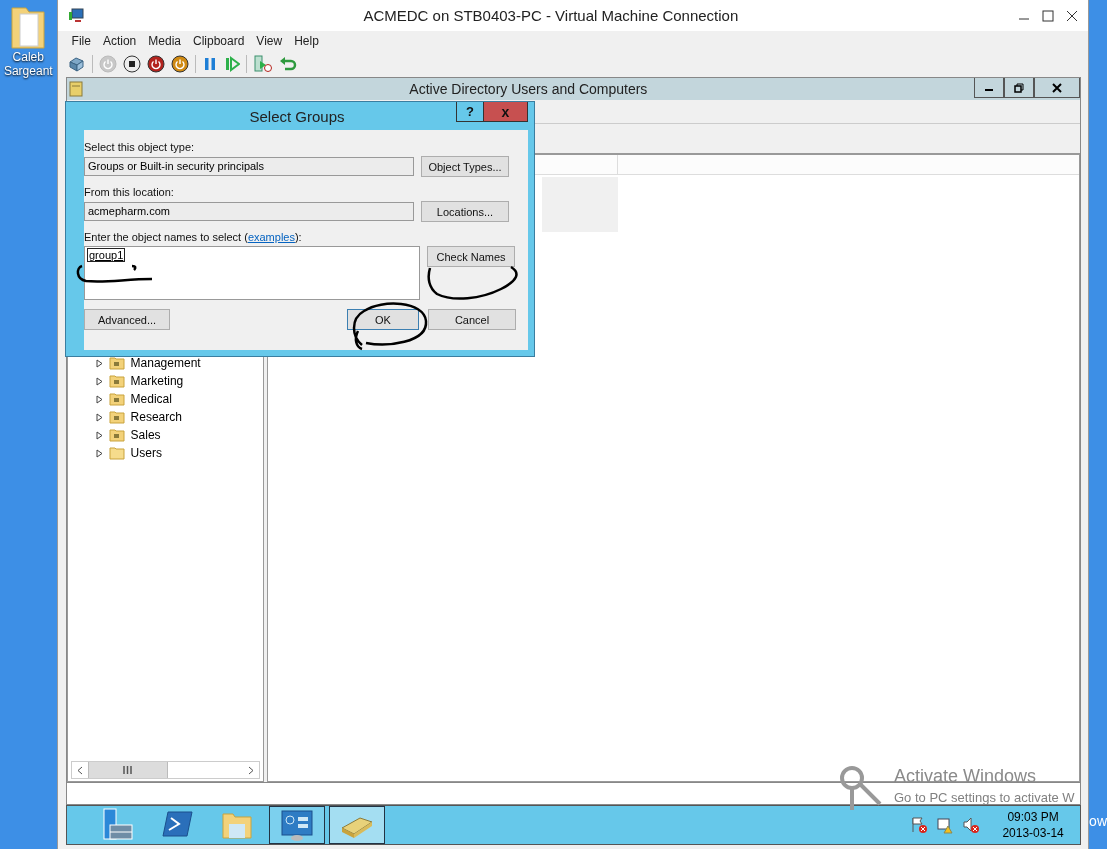 This screenshot has width=1107, height=849. Describe the element at coordinates (297, 116) in the screenshot. I see `dialog-title: Select Groups` at that location.